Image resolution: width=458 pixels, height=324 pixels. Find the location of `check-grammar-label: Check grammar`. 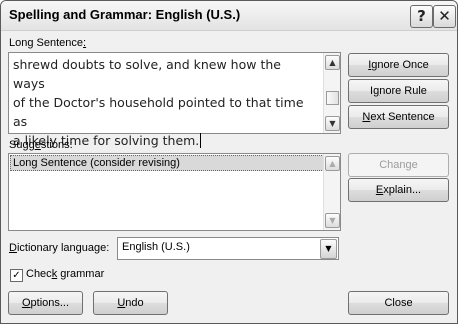

check-grammar-label: Check grammar is located at coordinates (65, 274).